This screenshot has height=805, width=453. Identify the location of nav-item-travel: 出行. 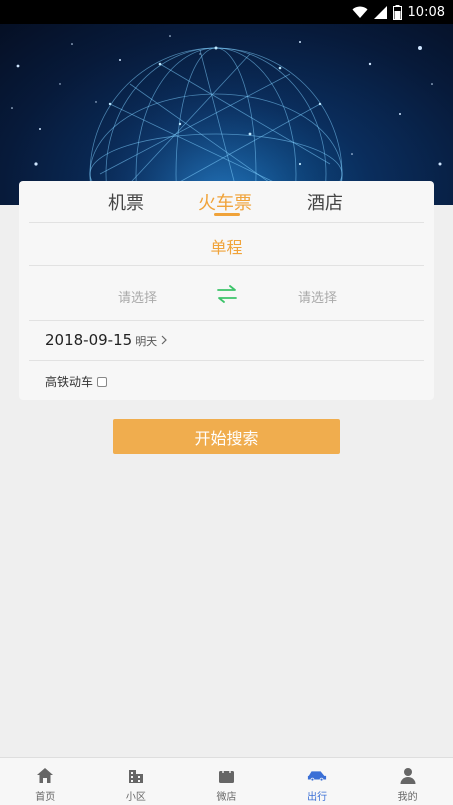
(317, 781).